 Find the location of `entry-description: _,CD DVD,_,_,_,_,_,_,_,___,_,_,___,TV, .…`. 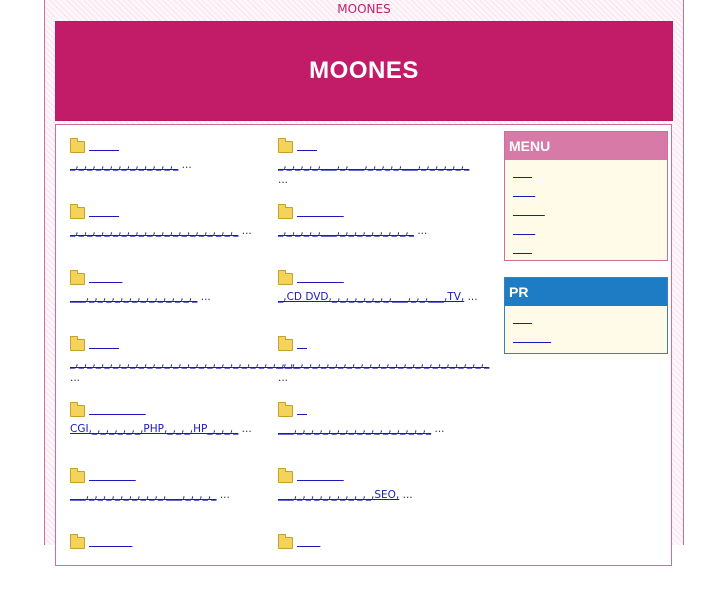

entry-description: _,CD DVD,_,_,_,_,_,_,_,___,_,_,___,TV, .… is located at coordinates (378, 297).